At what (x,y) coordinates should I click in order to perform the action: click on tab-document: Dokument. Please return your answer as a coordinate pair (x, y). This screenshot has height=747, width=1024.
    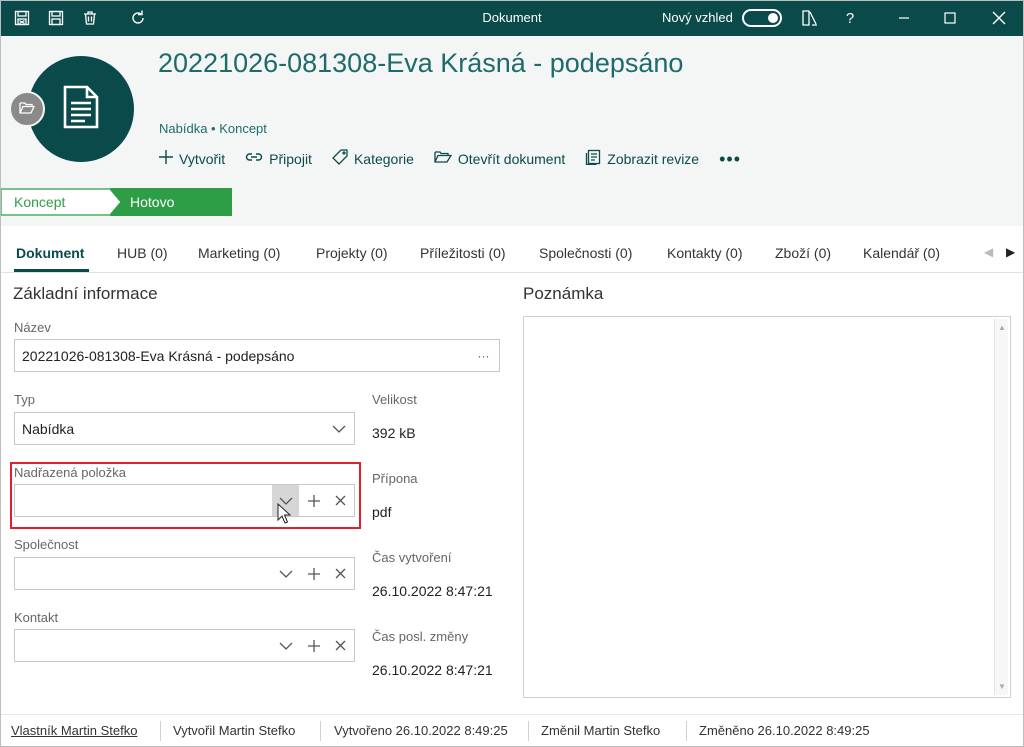
    Looking at the image, I should click on (50, 253).